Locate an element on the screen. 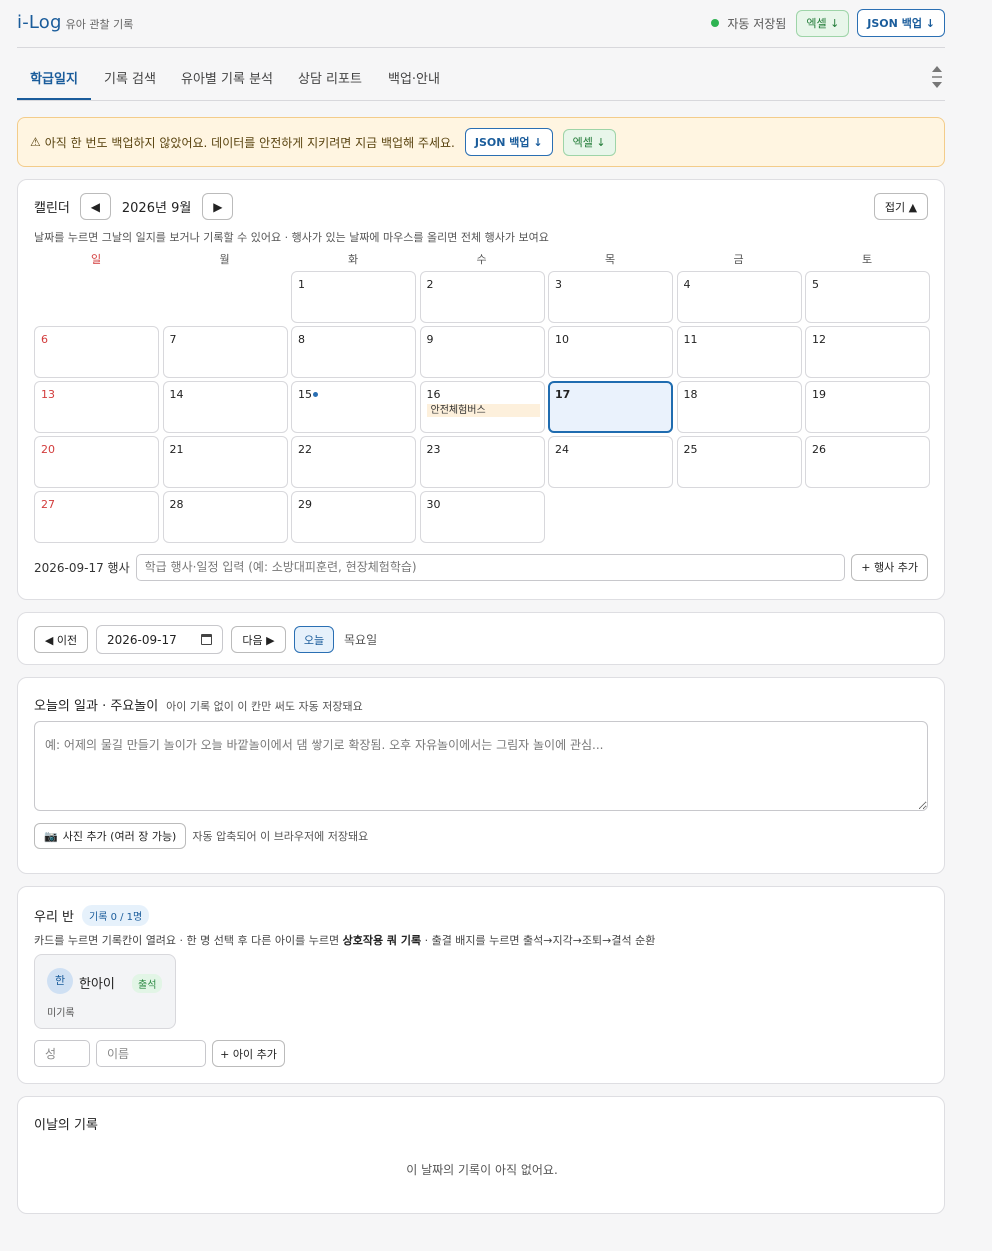 The width and height of the screenshot is (992, 1251). calendar-day-18: 18 is located at coordinates (739, 407).